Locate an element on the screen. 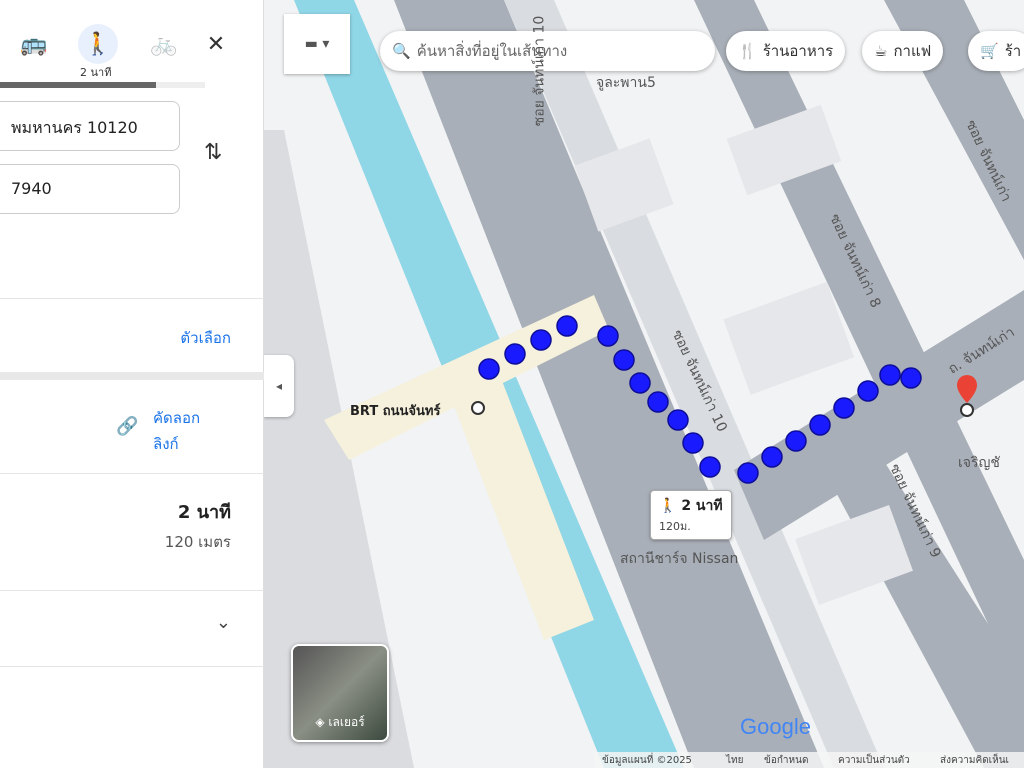 The height and width of the screenshot is (768, 1024). layers-icon: ◈ is located at coordinates (320, 722).